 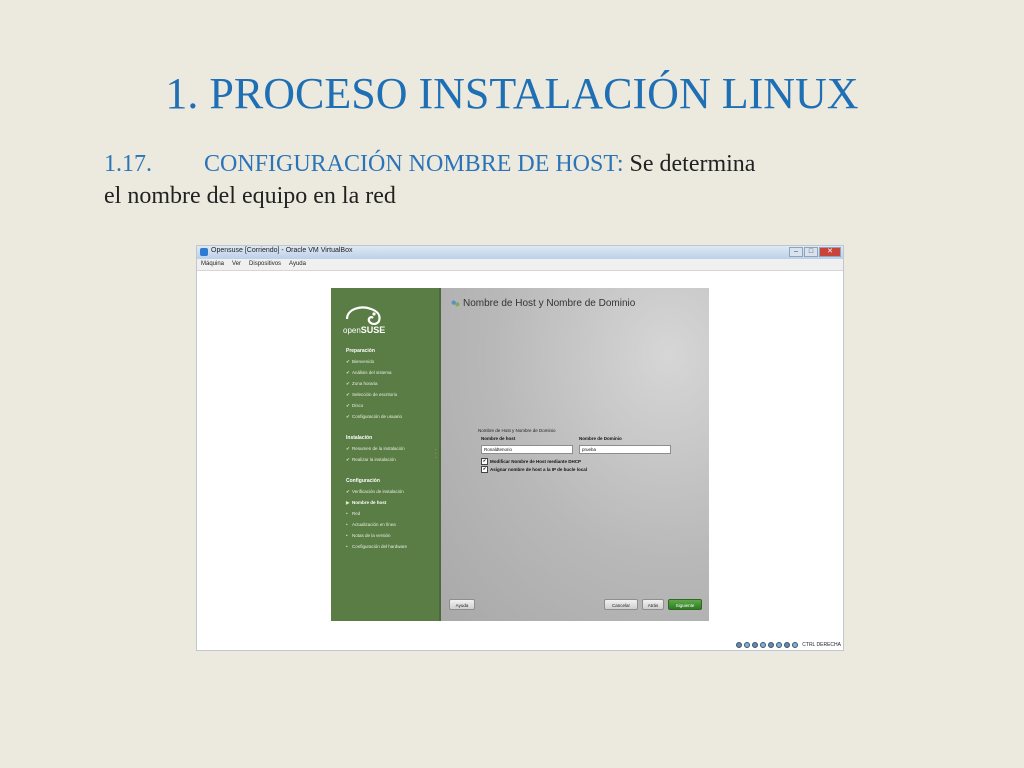 What do you see at coordinates (355, 405) in the screenshot?
I see `step-disco: ✔ Disco` at bounding box center [355, 405].